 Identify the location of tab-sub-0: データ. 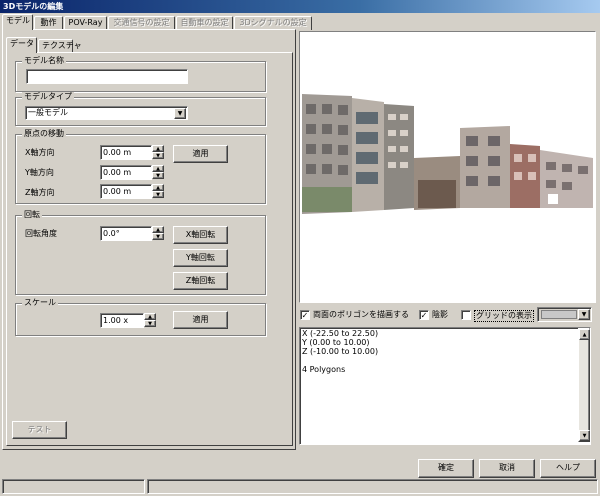
(21, 45).